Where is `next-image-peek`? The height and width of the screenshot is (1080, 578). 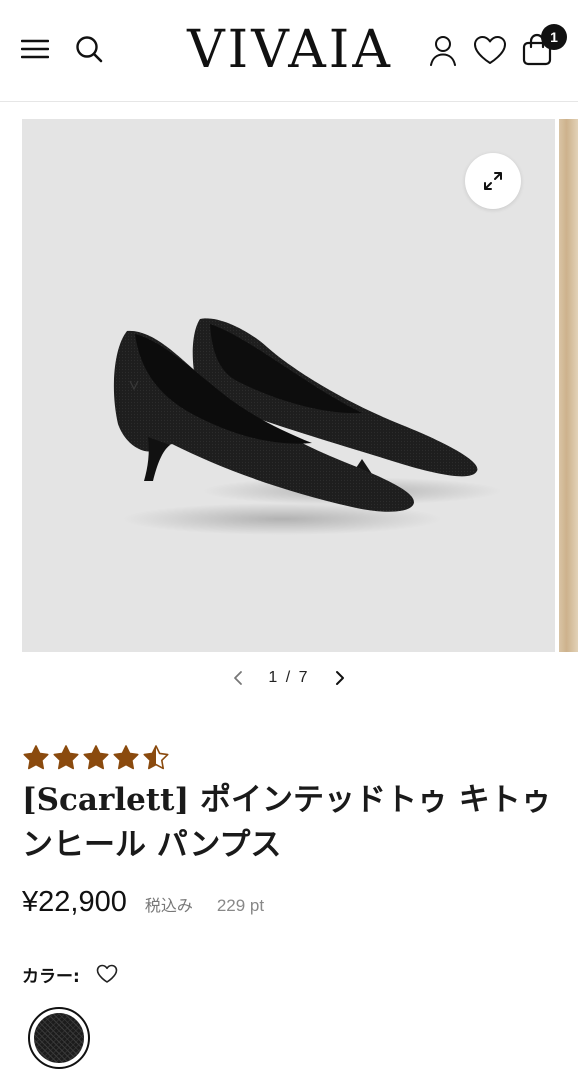
next-image-peek is located at coordinates (568, 385).